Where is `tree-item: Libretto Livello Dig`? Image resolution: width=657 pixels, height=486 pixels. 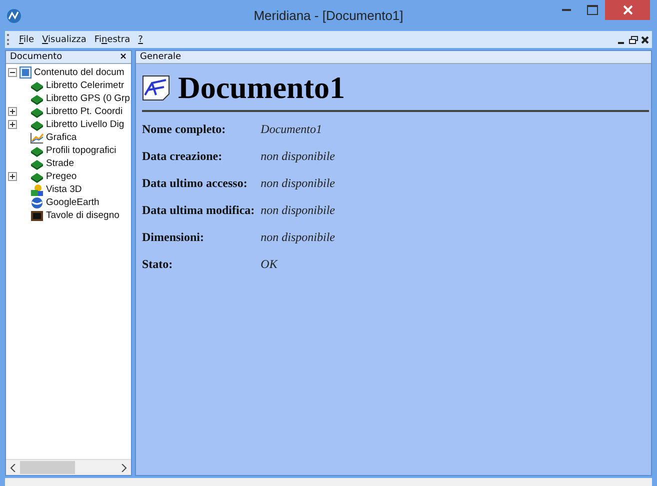 tree-item: Libretto Livello Dig is located at coordinates (85, 124).